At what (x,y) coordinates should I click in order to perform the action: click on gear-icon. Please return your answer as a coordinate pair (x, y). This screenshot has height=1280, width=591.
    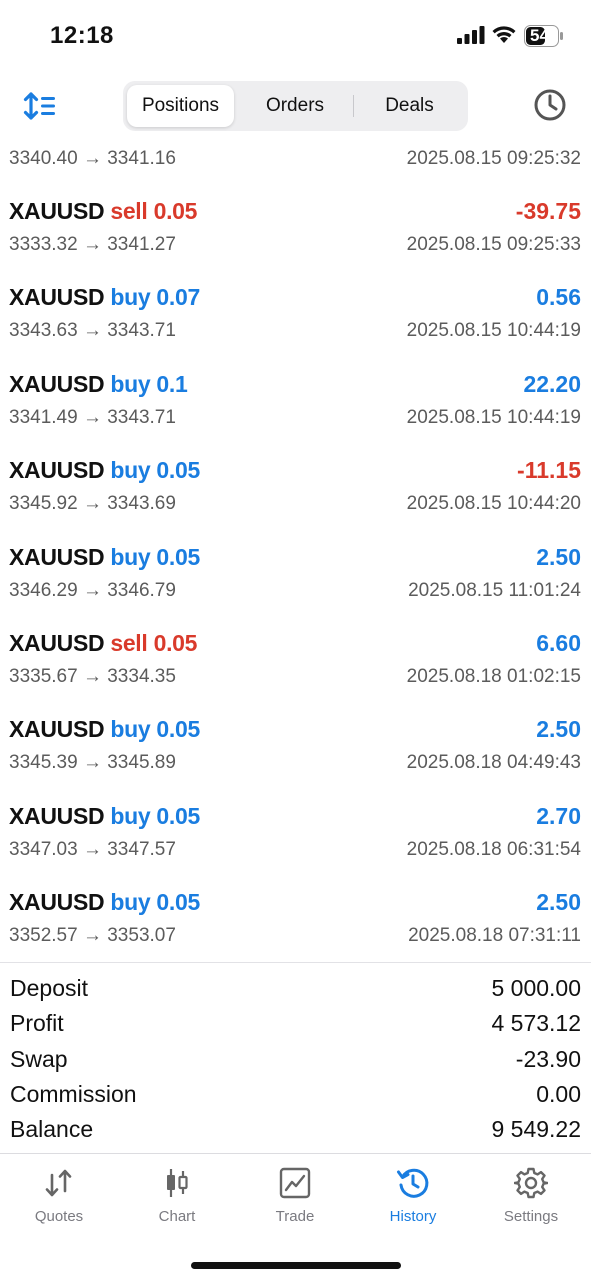
    Looking at the image, I should click on (531, 1183).